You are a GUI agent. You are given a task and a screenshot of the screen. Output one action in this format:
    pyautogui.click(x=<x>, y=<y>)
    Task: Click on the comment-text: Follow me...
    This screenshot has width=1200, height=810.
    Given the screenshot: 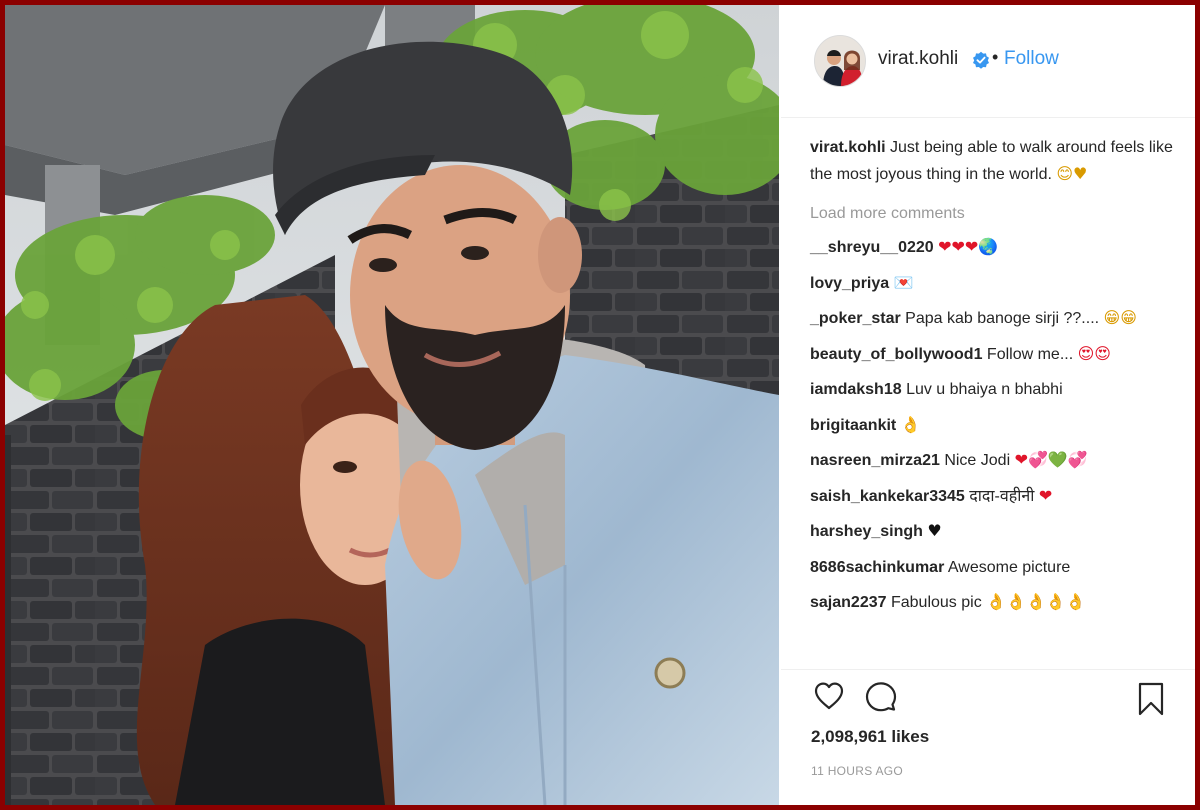 What is the action you would take?
    pyautogui.click(x=1030, y=354)
    